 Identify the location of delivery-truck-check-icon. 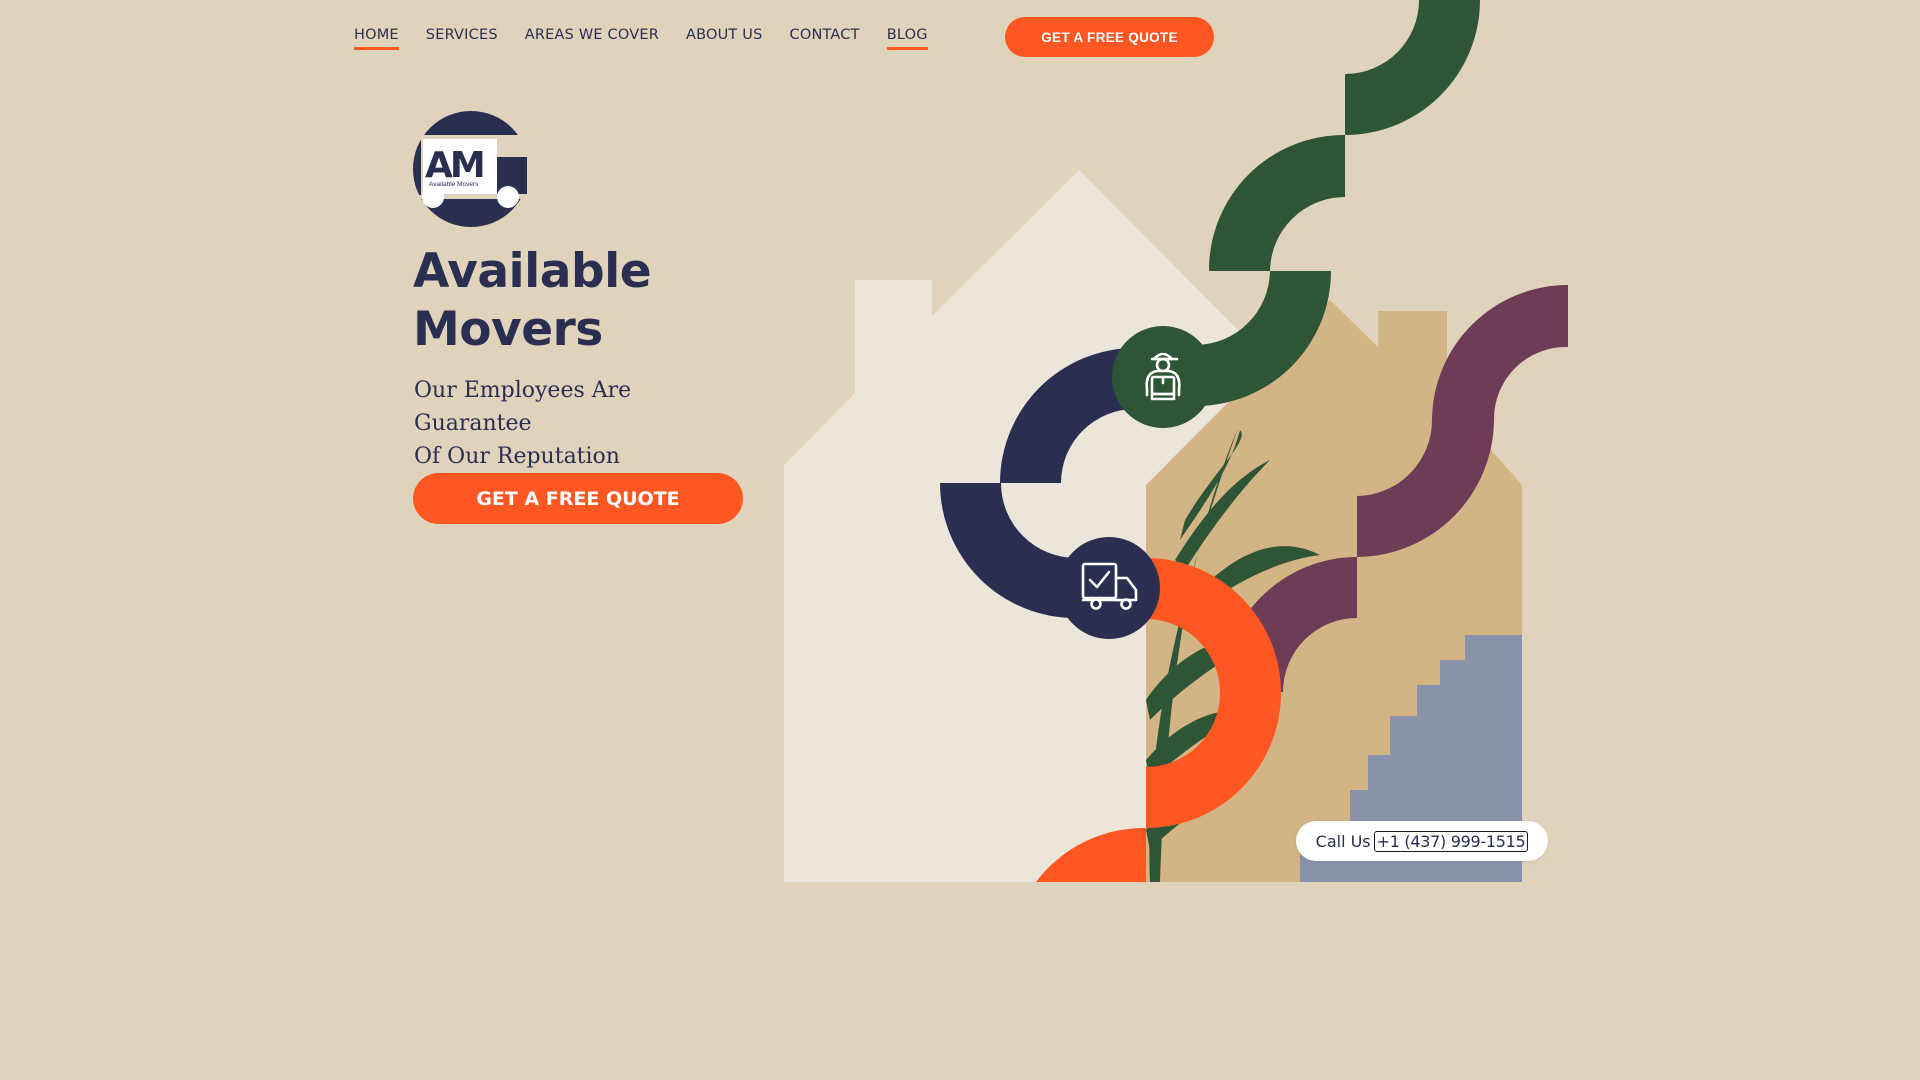
(1110, 588).